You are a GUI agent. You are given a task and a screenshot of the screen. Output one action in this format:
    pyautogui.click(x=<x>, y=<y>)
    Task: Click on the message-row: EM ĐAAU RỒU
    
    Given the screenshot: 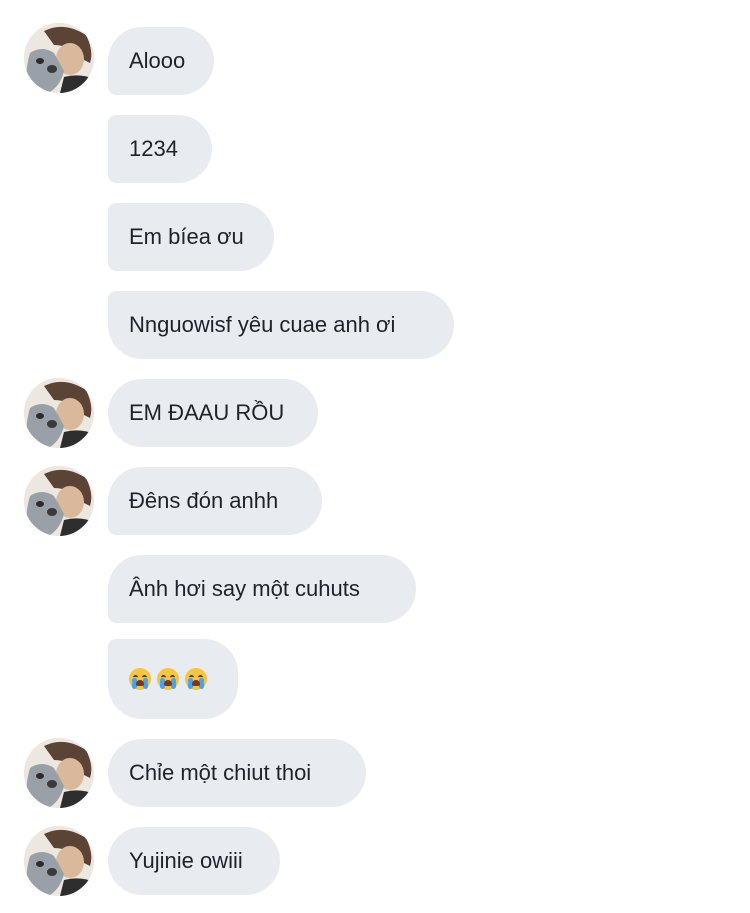 What is the action you would take?
    pyautogui.click(x=375, y=413)
    